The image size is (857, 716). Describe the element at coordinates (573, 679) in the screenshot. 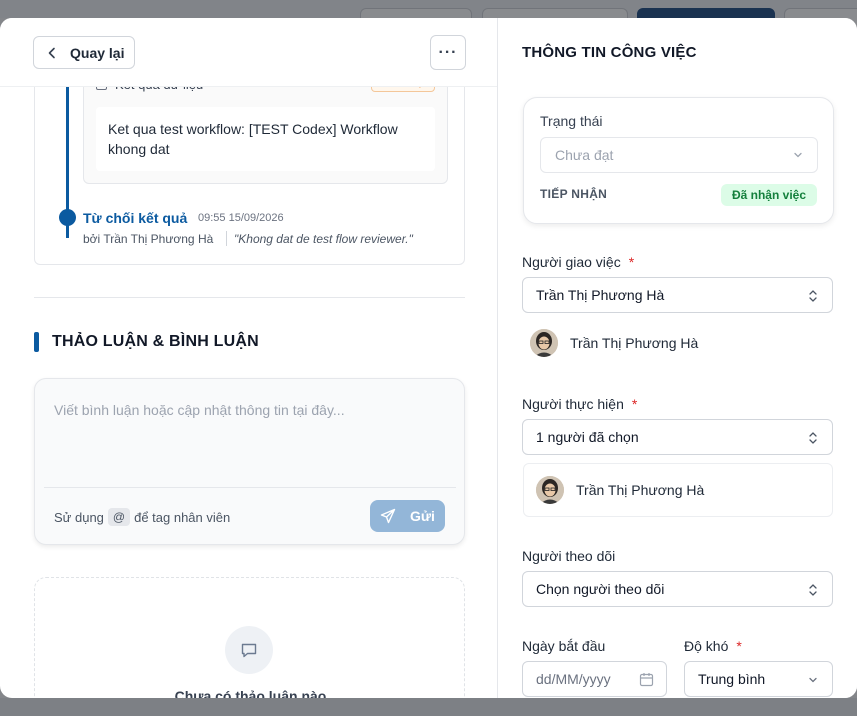

I see `start-date-placeholder: dd/MM/yyyy` at that location.